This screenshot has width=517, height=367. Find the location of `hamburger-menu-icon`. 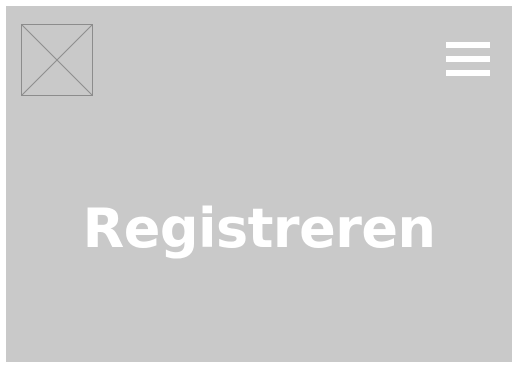

hamburger-menu-icon is located at coordinates (468, 60).